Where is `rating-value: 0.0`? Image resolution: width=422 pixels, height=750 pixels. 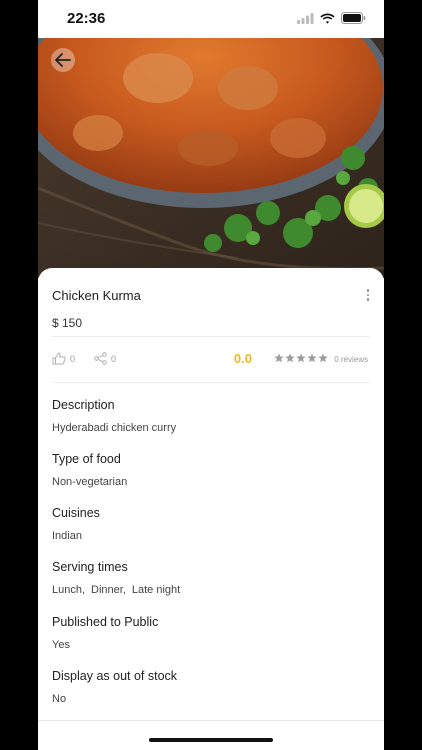 rating-value: 0.0 is located at coordinates (242, 358).